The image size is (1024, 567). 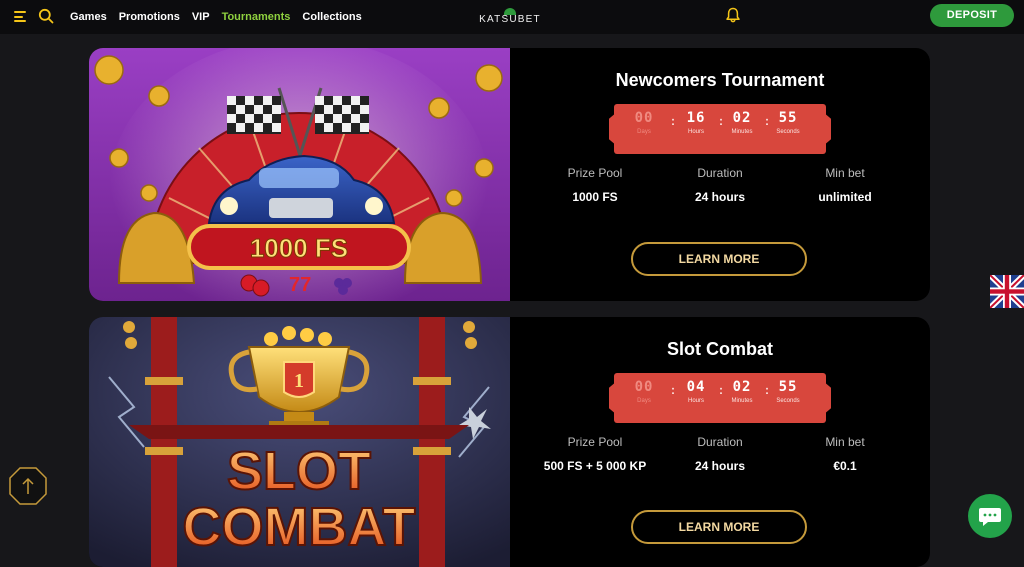 I want to click on deposit-button: DEPOSIT, so click(x=972, y=15).